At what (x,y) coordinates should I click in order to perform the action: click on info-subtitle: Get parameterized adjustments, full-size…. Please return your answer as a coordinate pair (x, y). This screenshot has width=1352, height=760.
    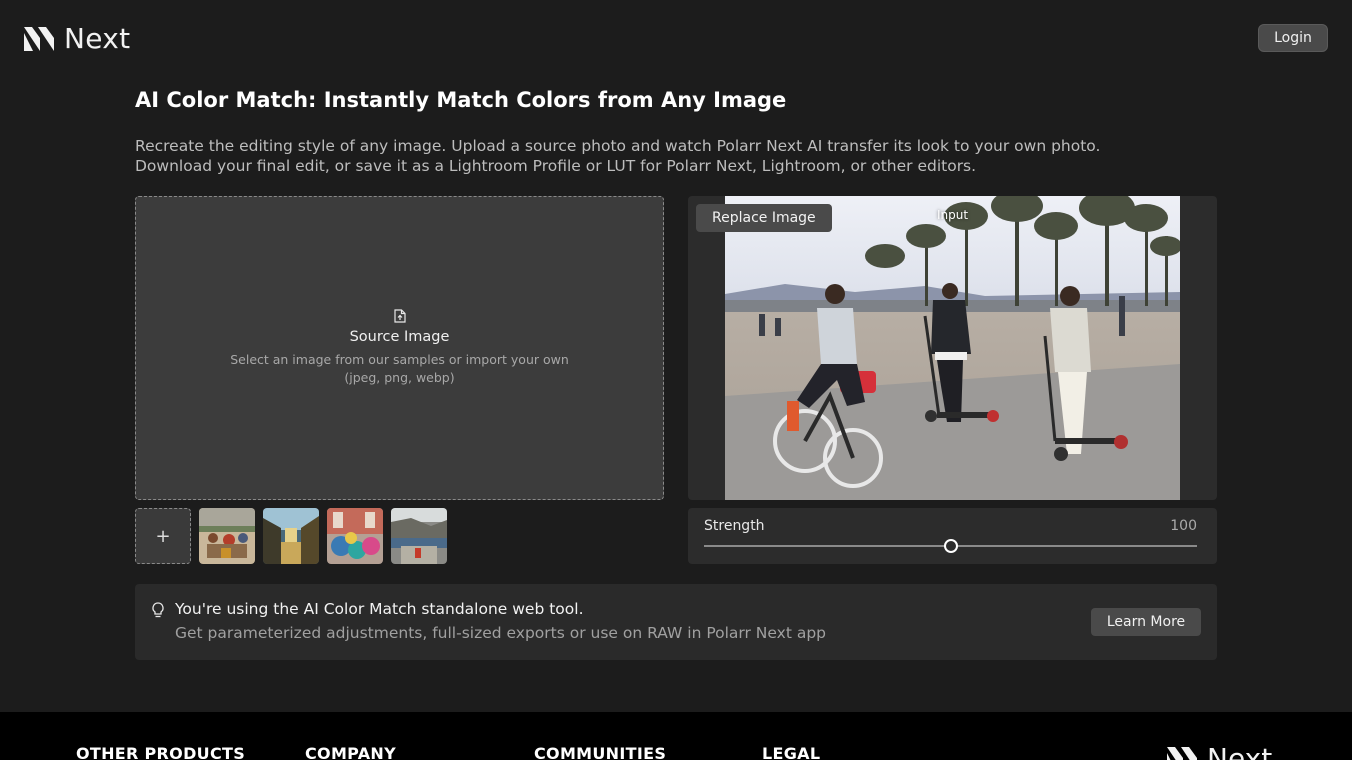
    Looking at the image, I should click on (501, 633).